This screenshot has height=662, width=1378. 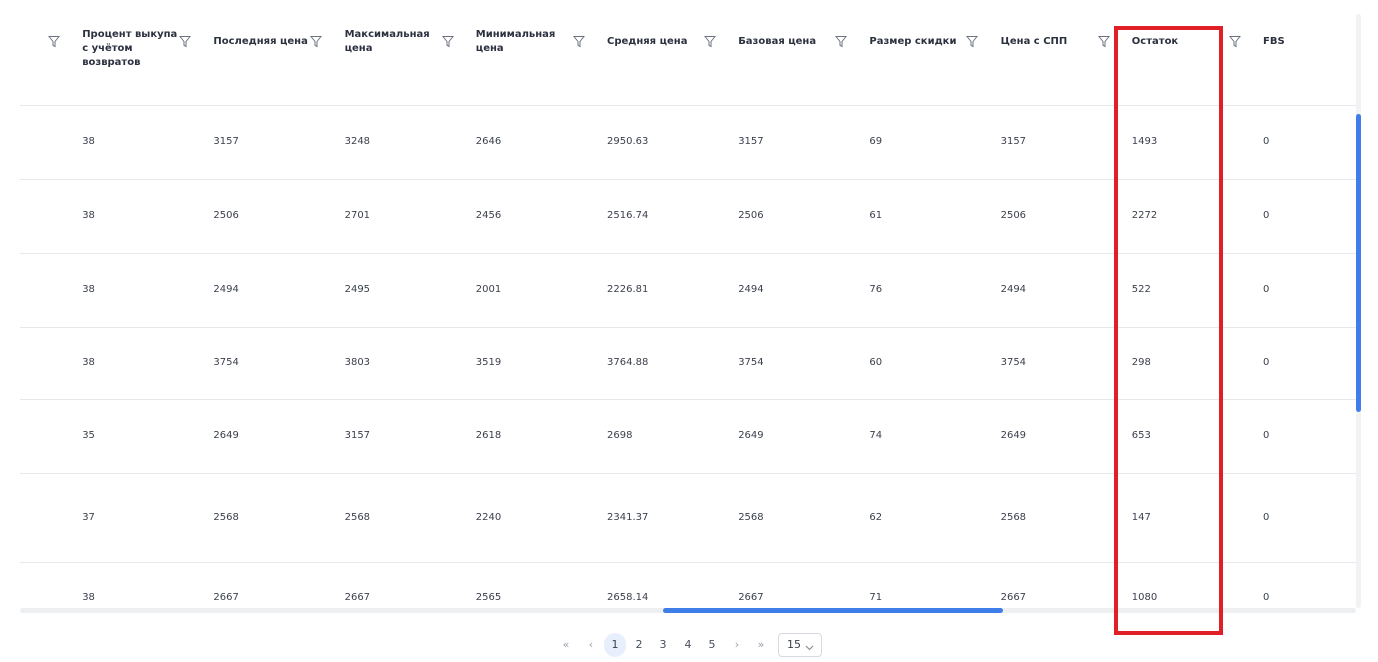 I want to click on table-row: 38 3754 3803 3519 3764.88 3754 60 3754 298 0, so click(x=688, y=363).